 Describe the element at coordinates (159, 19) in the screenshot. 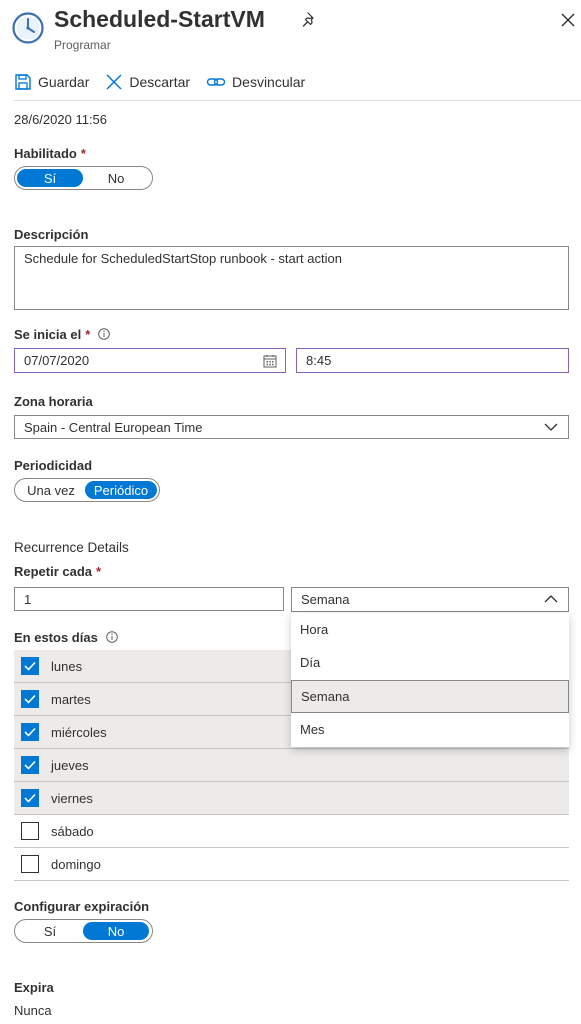

I see `page-title: Scheduled-StartVM` at that location.